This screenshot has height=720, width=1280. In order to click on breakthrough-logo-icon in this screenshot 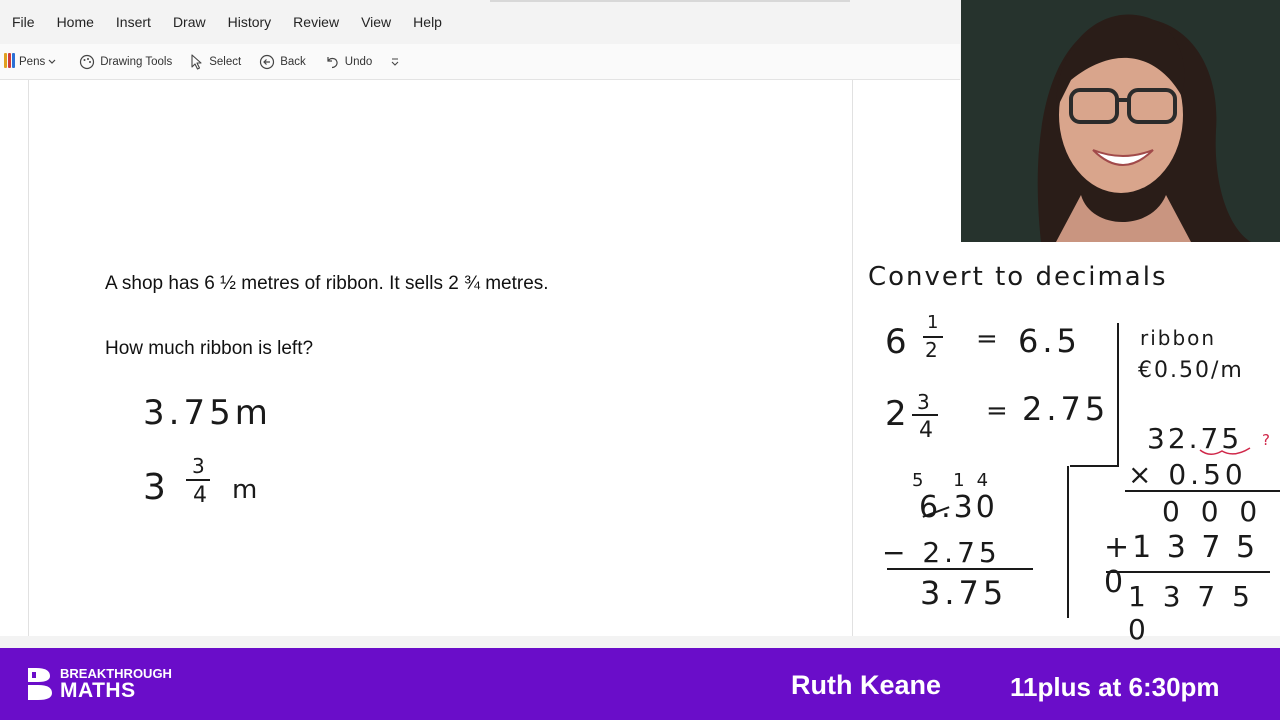, I will do `click(40, 684)`.